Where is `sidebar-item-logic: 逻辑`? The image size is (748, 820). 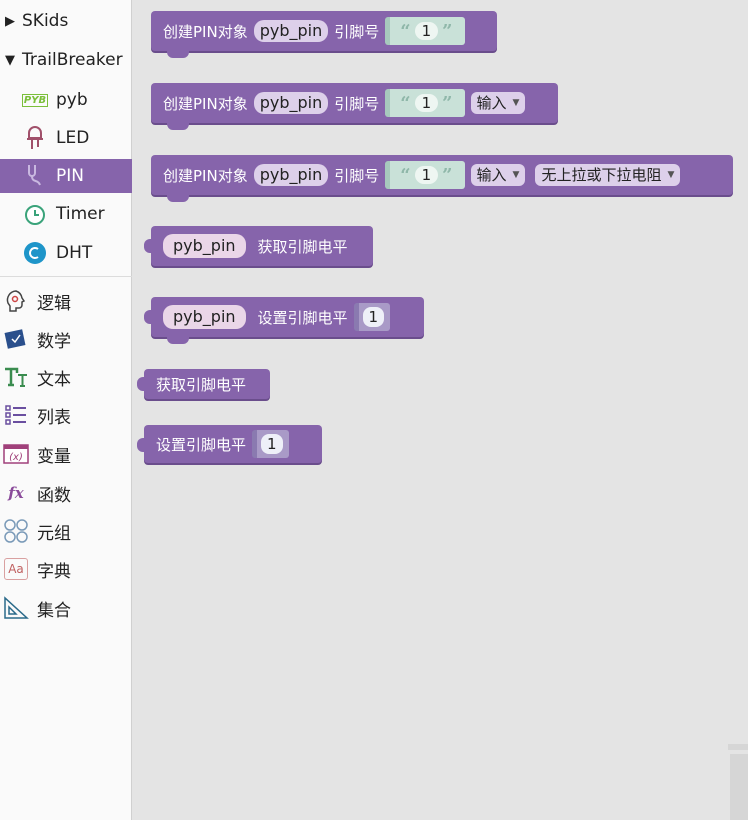
sidebar-item-logic: 逻辑 is located at coordinates (66, 301).